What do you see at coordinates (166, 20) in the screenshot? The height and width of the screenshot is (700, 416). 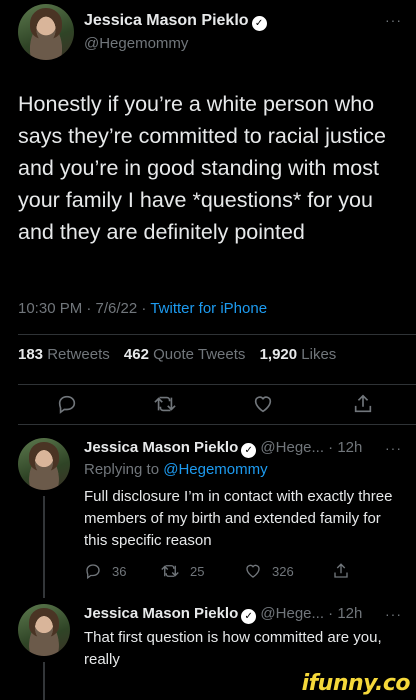 I see `author-name: Jessica Mason Pieklo` at bounding box center [166, 20].